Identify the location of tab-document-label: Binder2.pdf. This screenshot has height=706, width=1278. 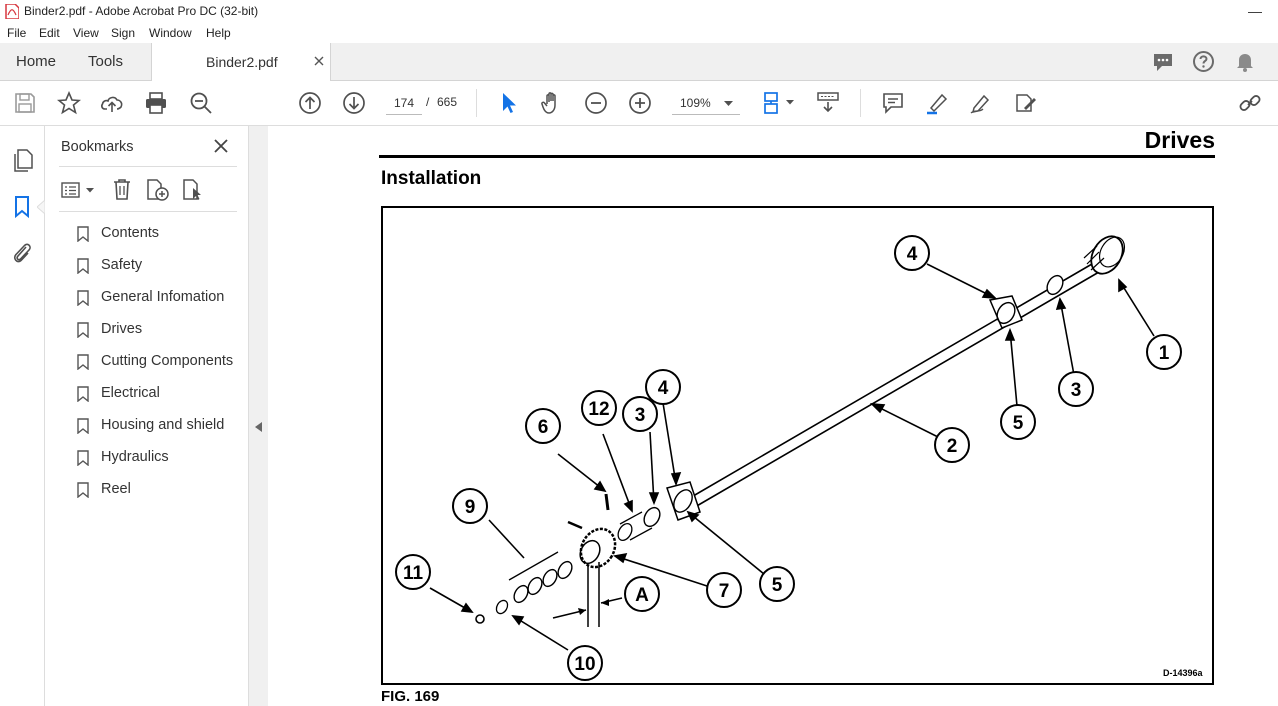
(242, 62).